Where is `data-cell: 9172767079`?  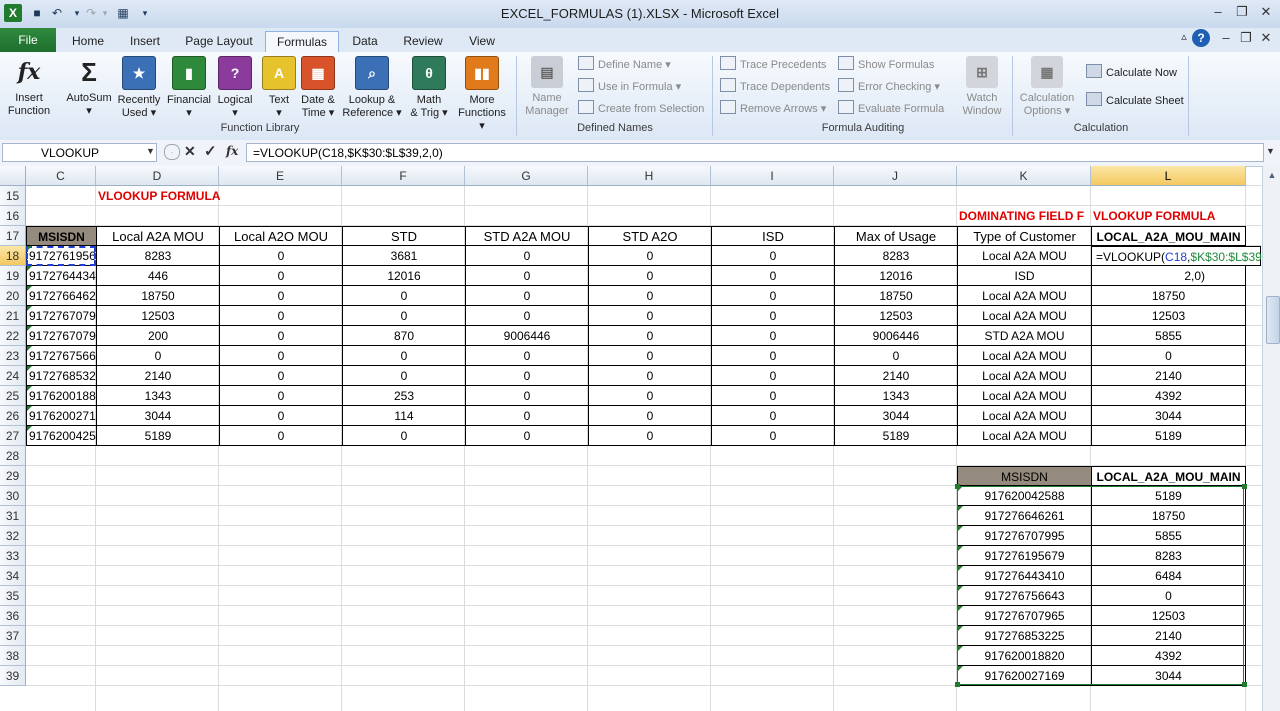 data-cell: 9172767079 is located at coordinates (61, 336).